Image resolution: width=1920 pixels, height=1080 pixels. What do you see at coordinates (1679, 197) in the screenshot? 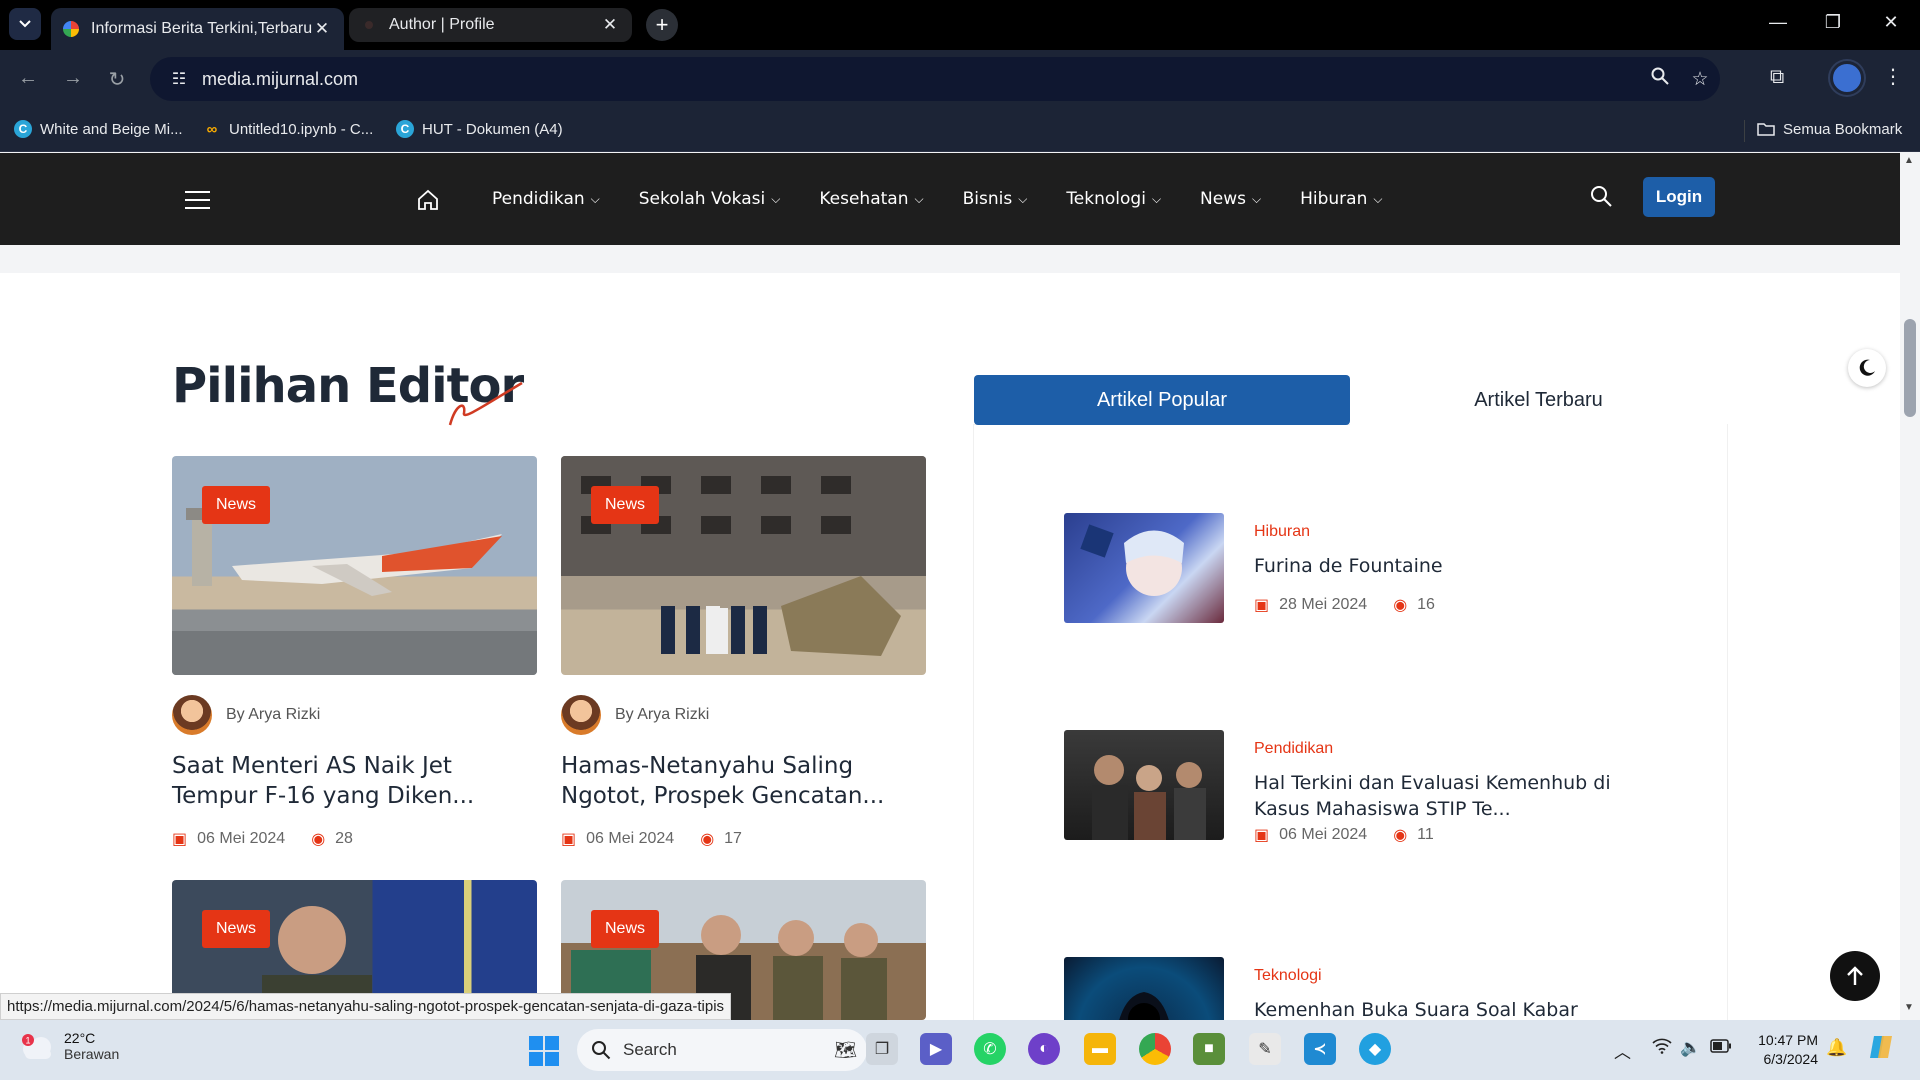
I see `login-button: Login` at bounding box center [1679, 197].